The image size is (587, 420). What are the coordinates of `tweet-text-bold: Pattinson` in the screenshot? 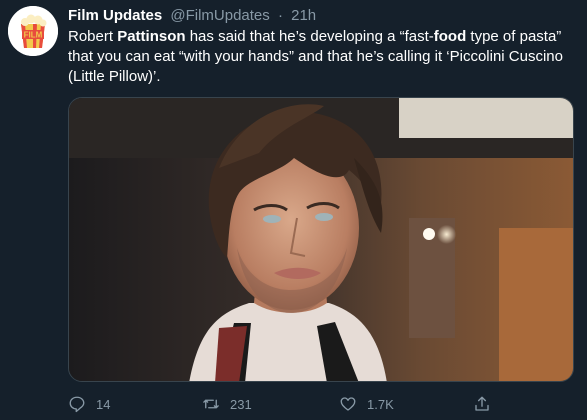 It's located at (151, 36).